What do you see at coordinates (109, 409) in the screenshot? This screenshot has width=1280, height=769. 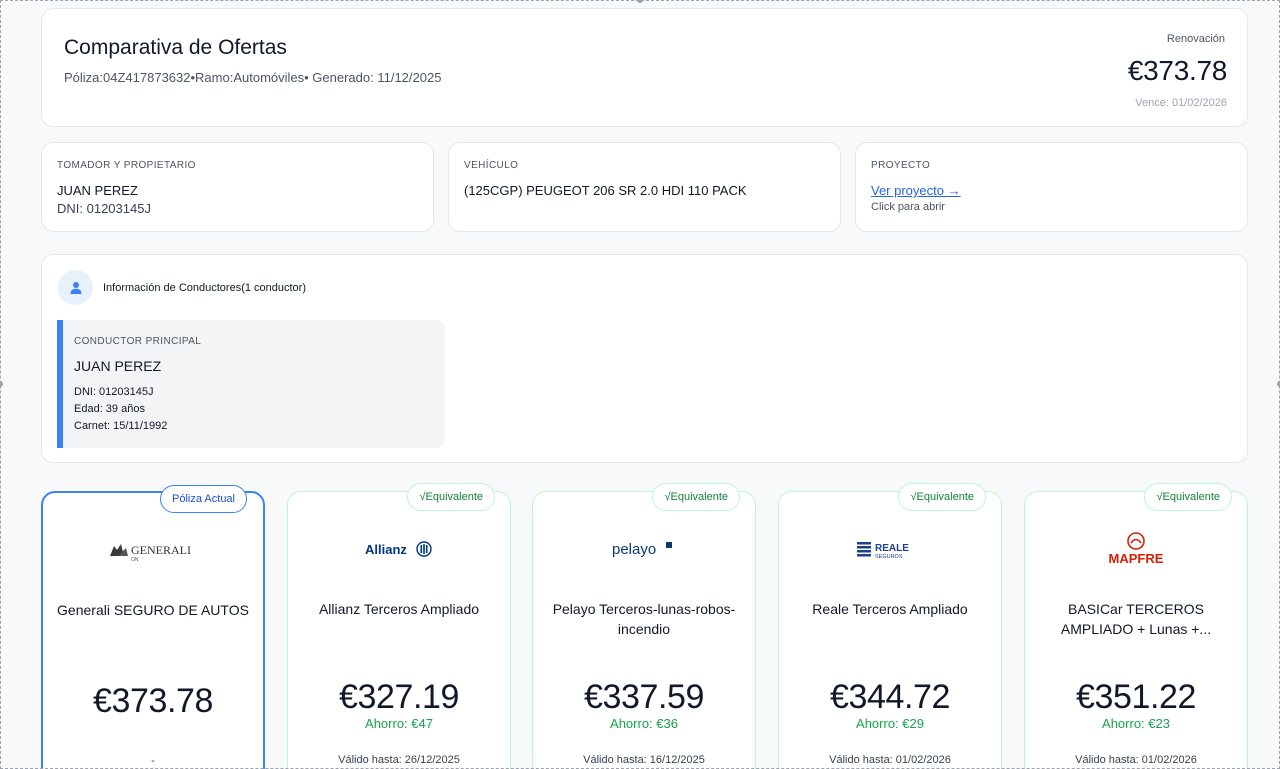 I see `main-driver-age: Edad: 39 años` at bounding box center [109, 409].